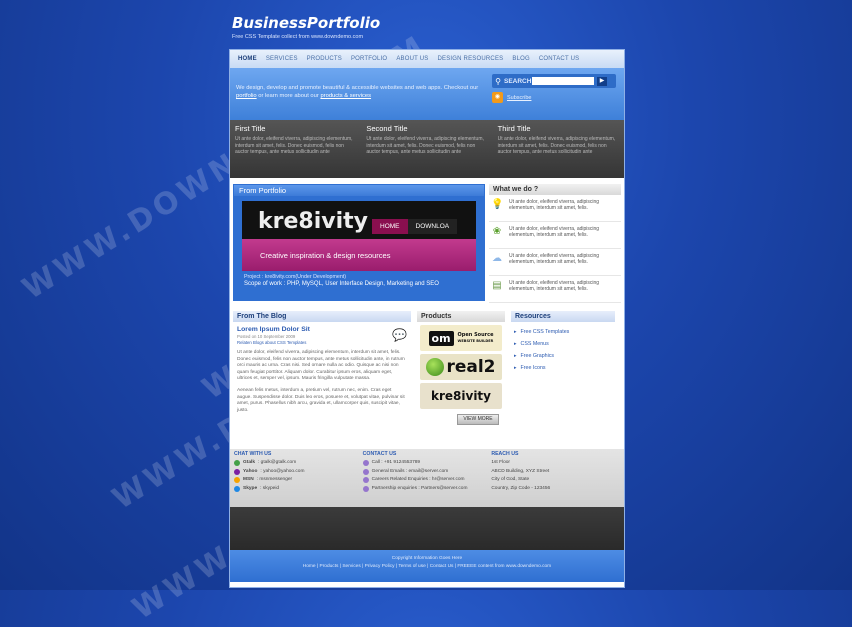 This screenshot has height=627, width=852. What do you see at coordinates (427, 472) in the screenshot?
I see `contact-row: General Emails : email@server.com` at bounding box center [427, 472].